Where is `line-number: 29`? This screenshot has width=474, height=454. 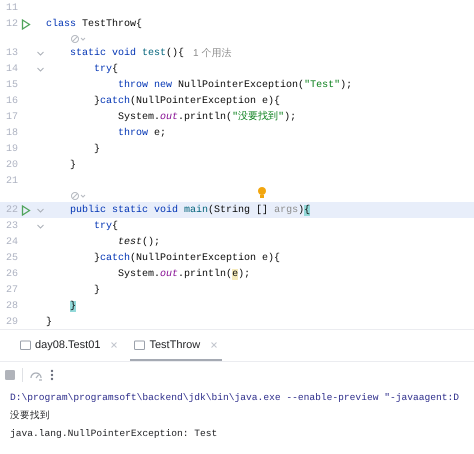 line-number: 29 is located at coordinates (11, 322).